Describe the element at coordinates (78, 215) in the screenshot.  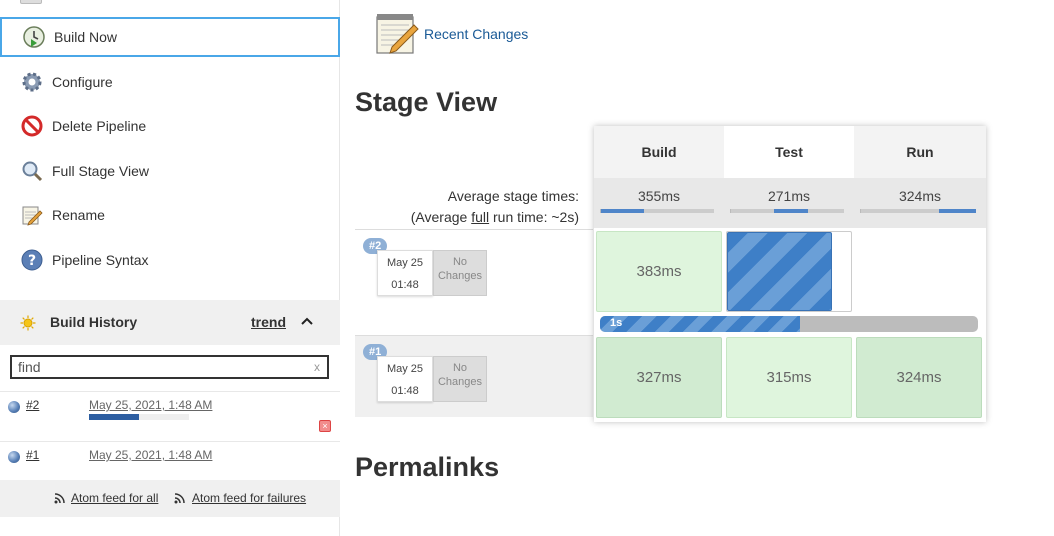
I see `task-label: Rename` at that location.